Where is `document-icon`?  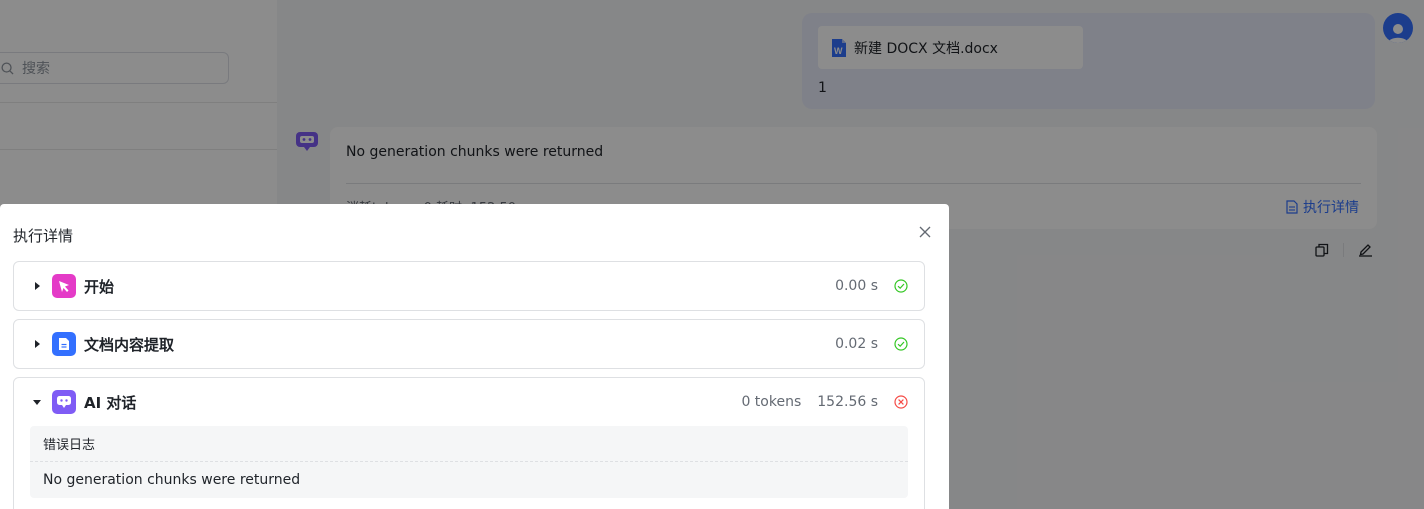 document-icon is located at coordinates (64, 344).